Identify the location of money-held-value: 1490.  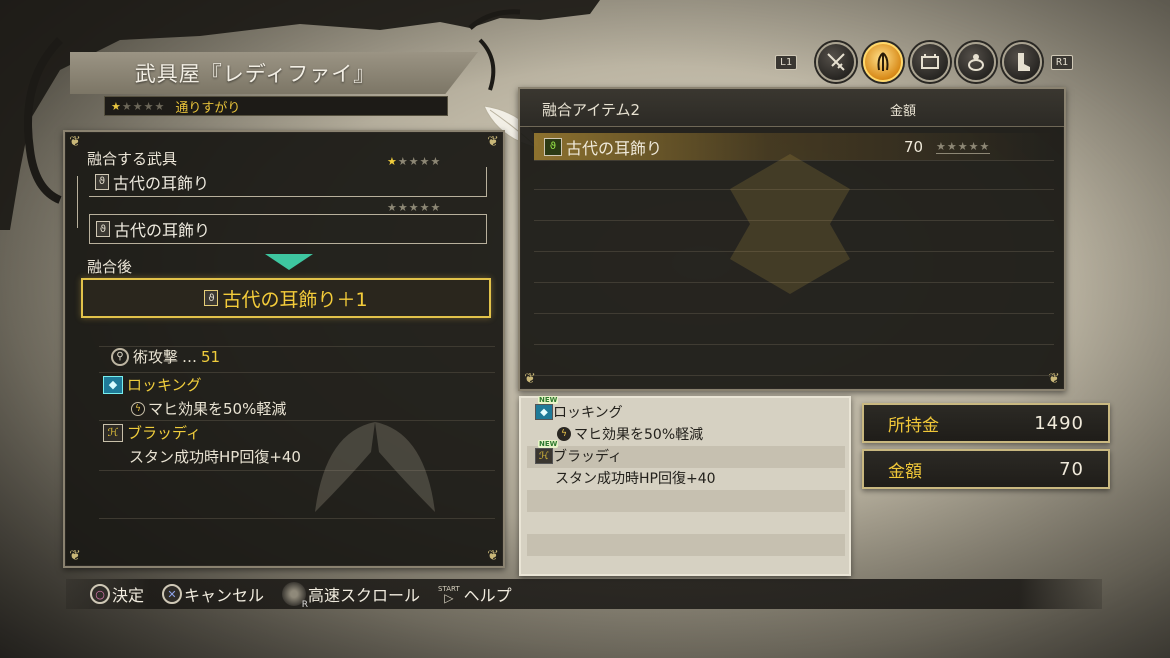
(1059, 423).